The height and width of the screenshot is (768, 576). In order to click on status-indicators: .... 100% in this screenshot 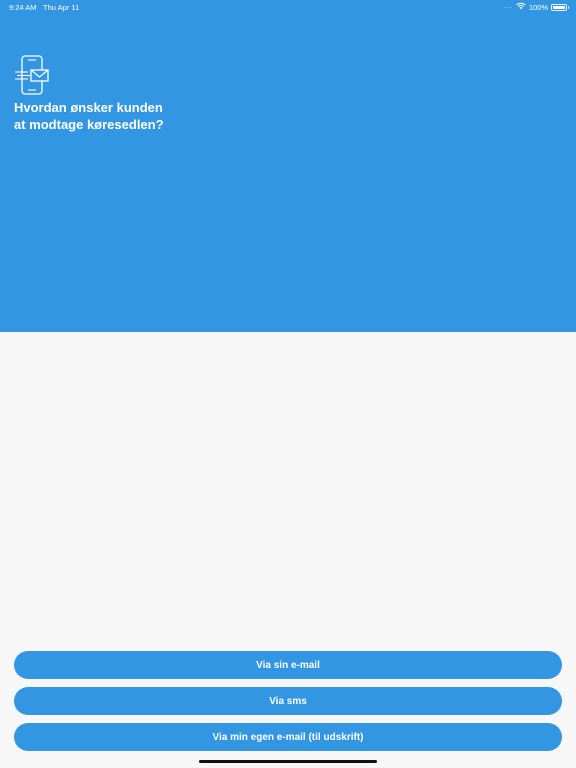, I will do `click(536, 7)`.